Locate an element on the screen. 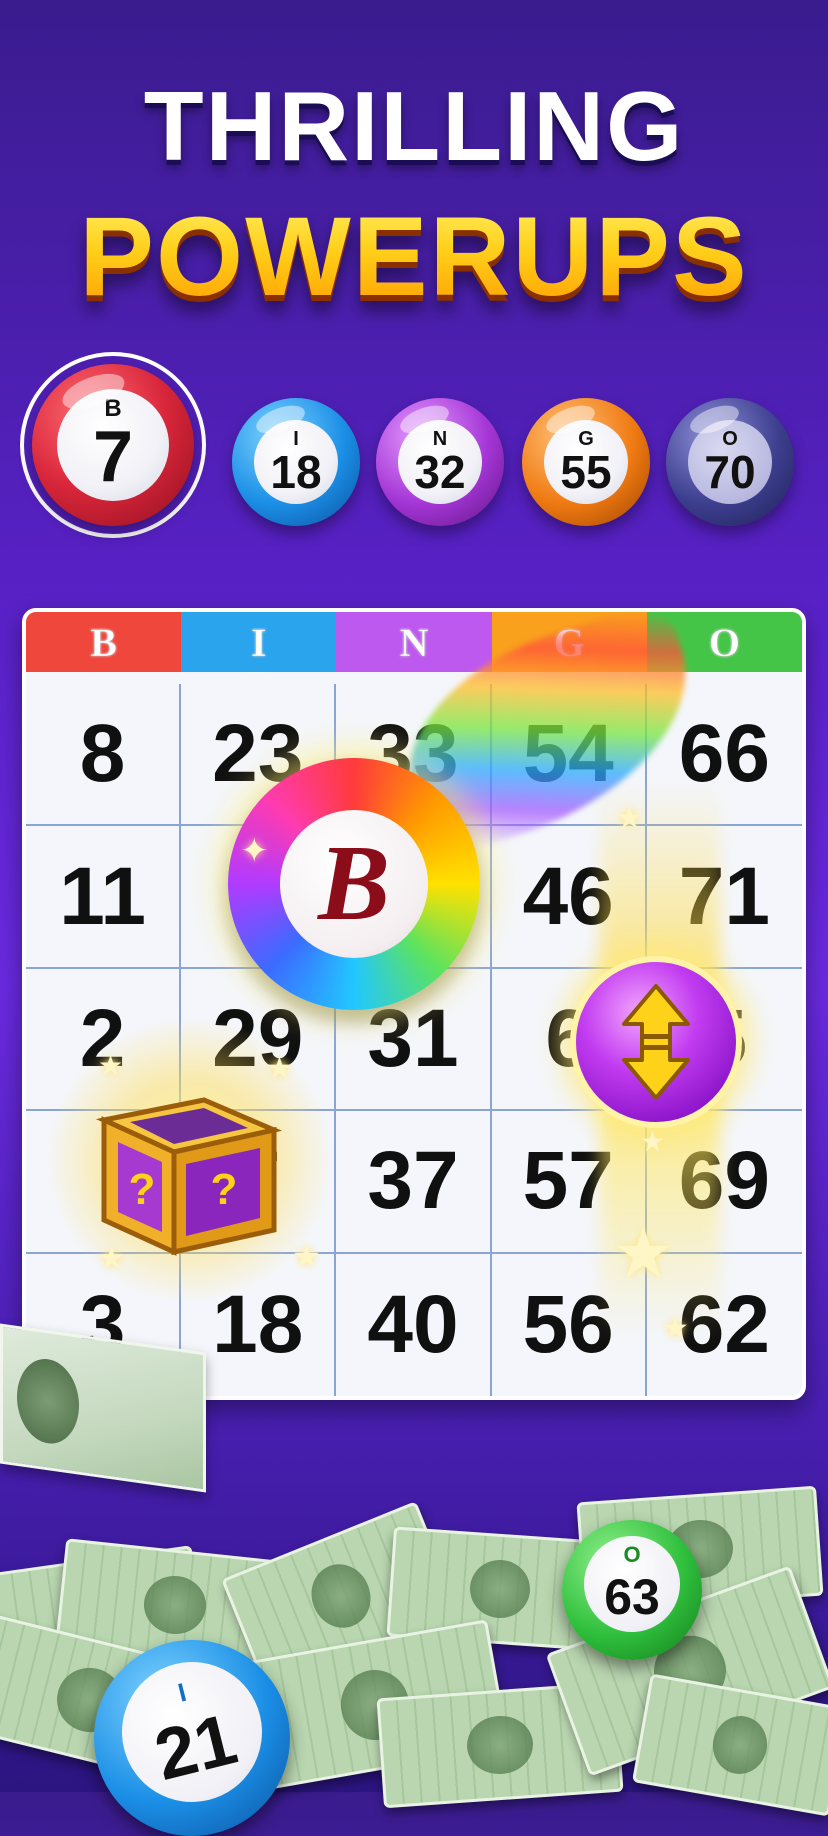  called-ball-g: G 55 is located at coordinates (586, 462).